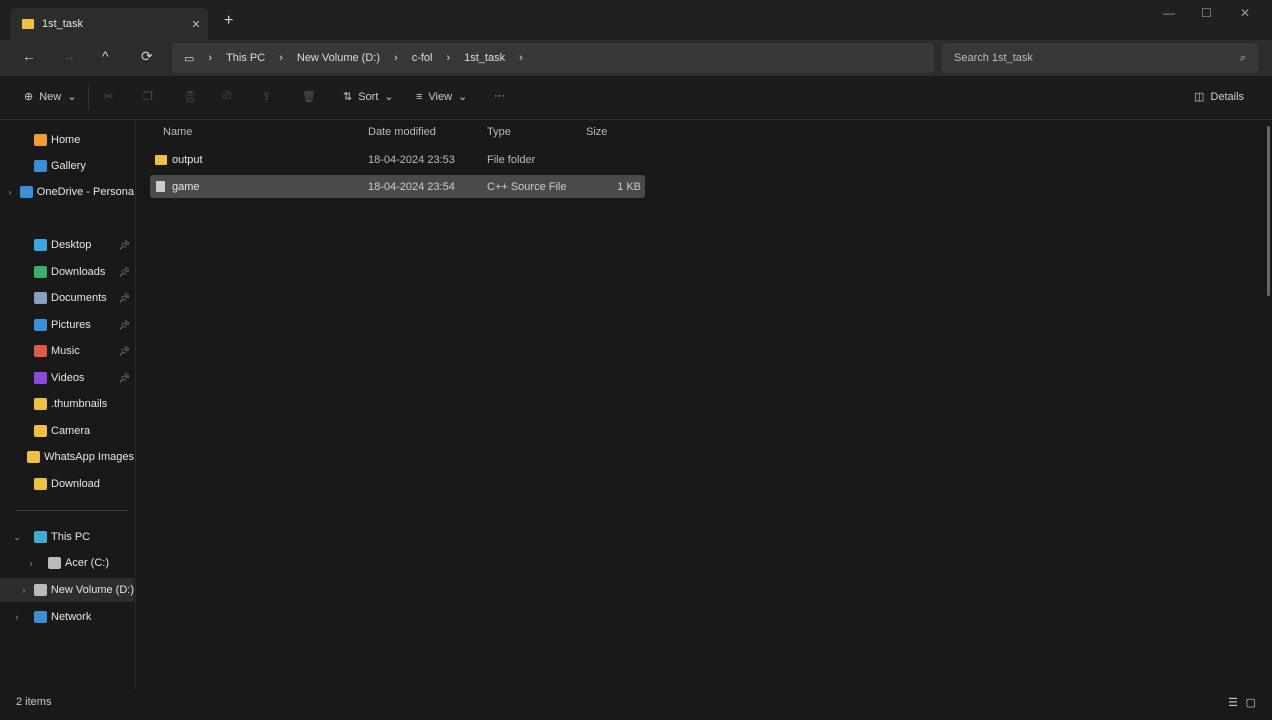  Describe the element at coordinates (348, 97) in the screenshot. I see `sort-icon: ⇅` at that location.